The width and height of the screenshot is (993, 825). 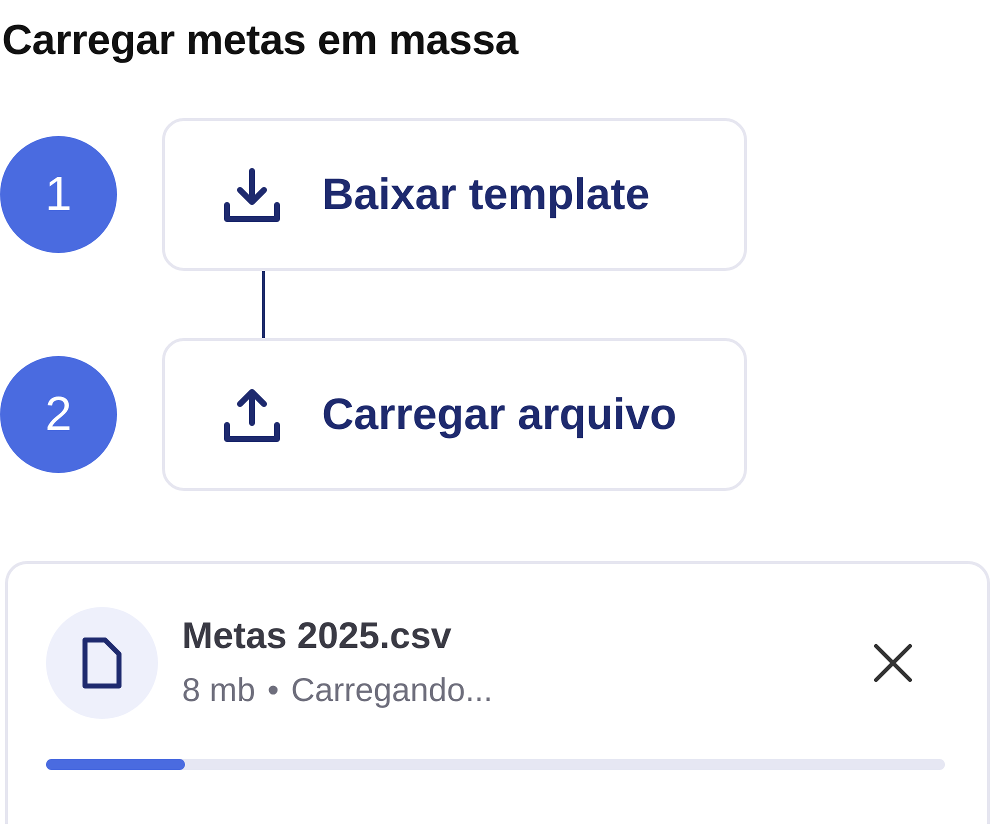 What do you see at coordinates (58, 414) in the screenshot?
I see `step-number: 2` at bounding box center [58, 414].